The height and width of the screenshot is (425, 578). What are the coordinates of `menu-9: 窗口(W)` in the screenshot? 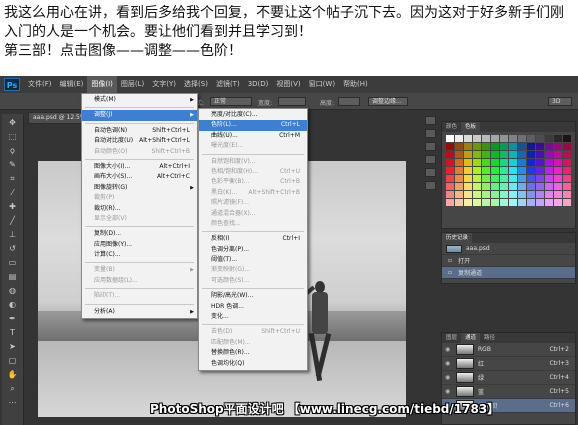 It's located at (322, 84).